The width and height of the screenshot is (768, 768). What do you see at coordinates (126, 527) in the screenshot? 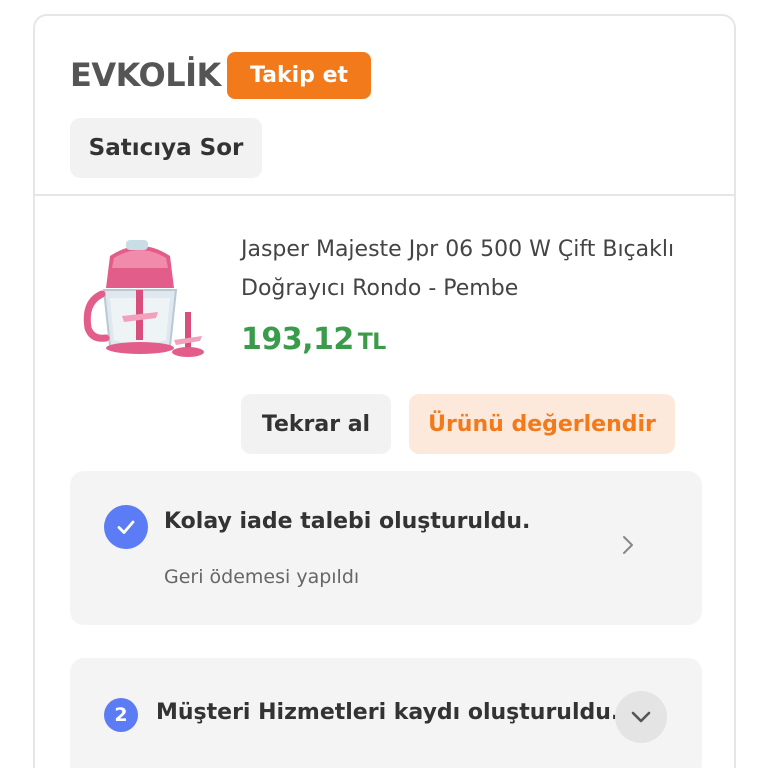
I see `check-circle-icon` at bounding box center [126, 527].